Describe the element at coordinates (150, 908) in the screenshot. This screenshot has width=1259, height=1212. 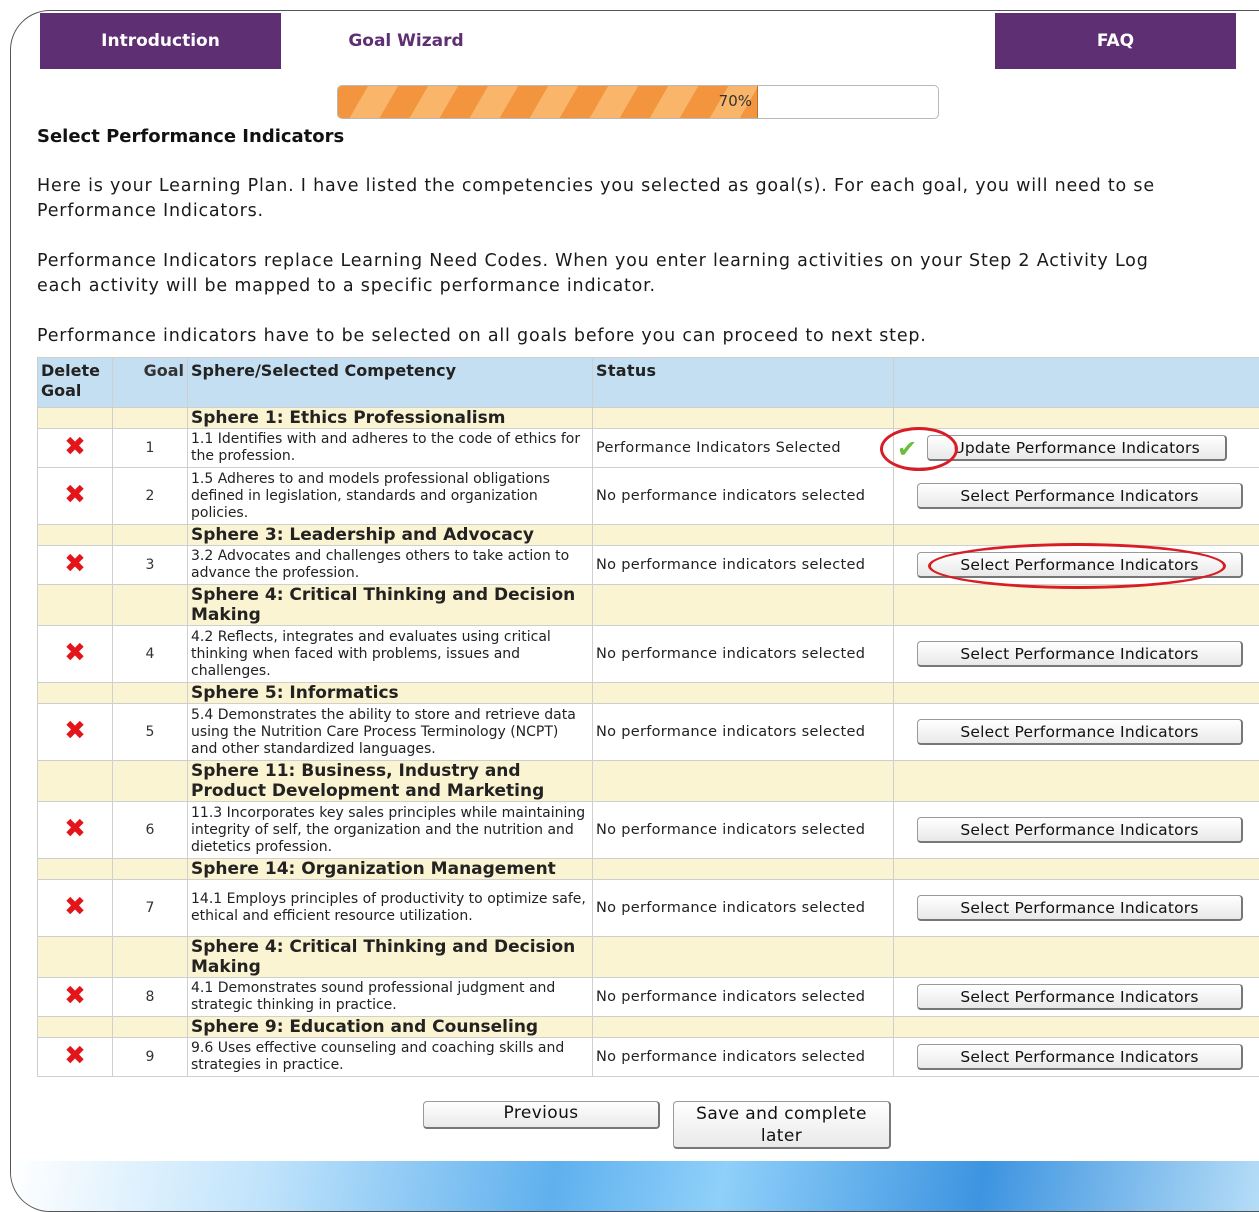
I see `goal-number: 7` at that location.